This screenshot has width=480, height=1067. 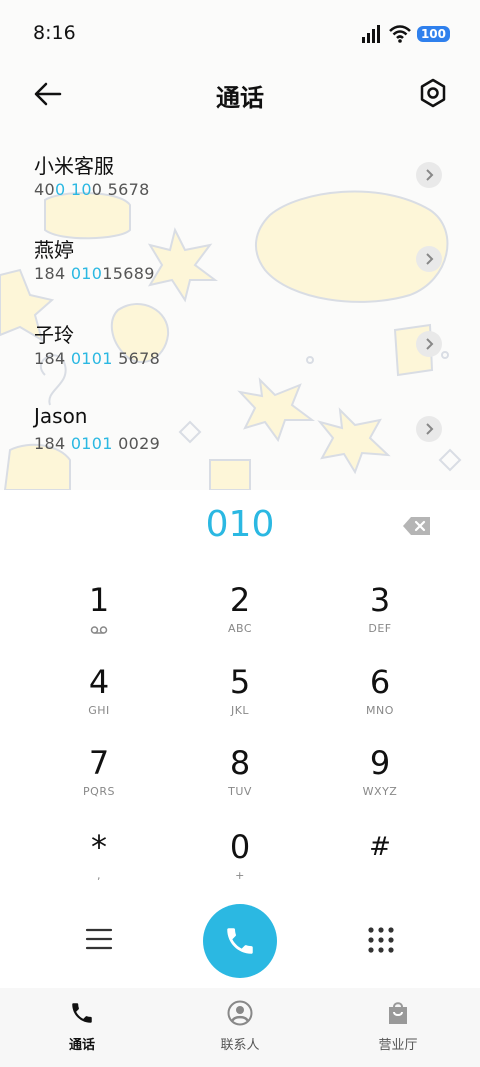 I want to click on nav-label: 通话, so click(x=81, y=1045).